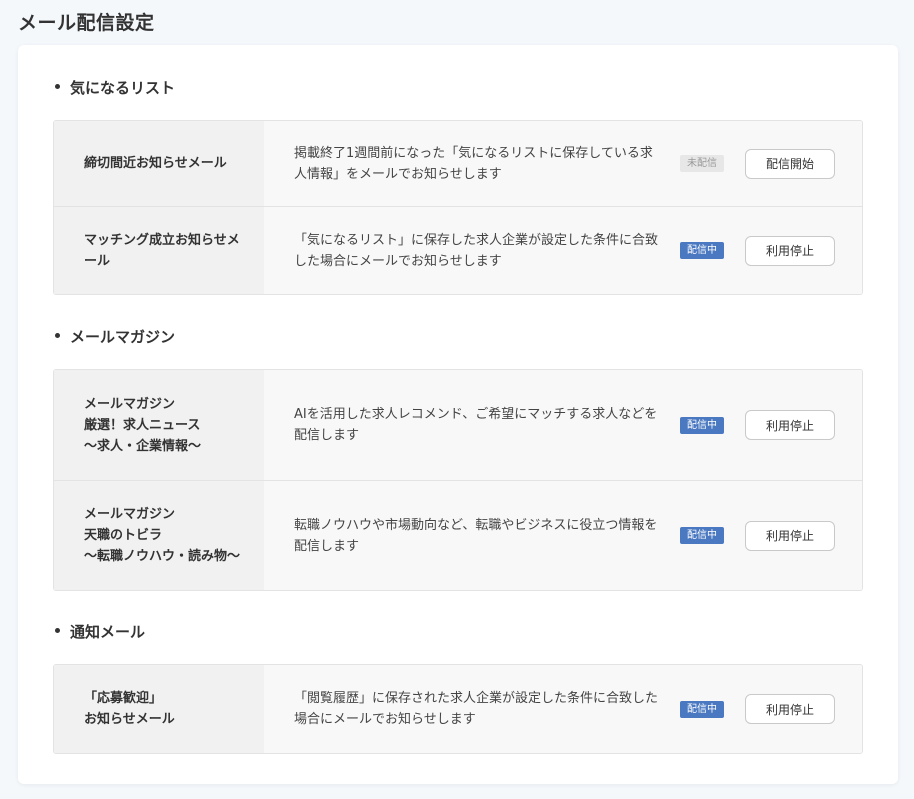  I want to click on row-status: 未配信, so click(711, 163).